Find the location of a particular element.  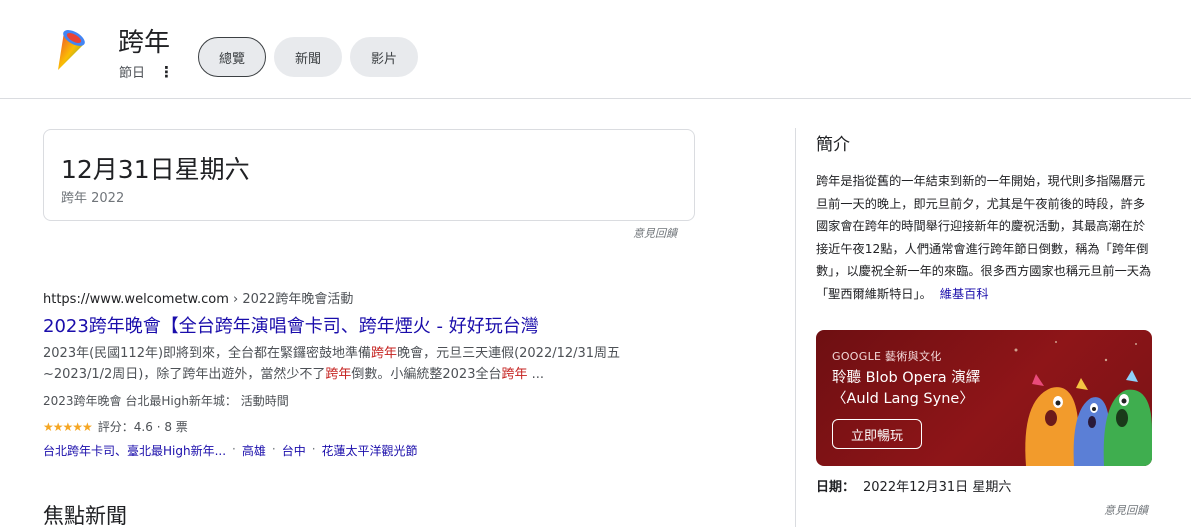

blob-singers-illustration is located at coordinates (1083, 403).